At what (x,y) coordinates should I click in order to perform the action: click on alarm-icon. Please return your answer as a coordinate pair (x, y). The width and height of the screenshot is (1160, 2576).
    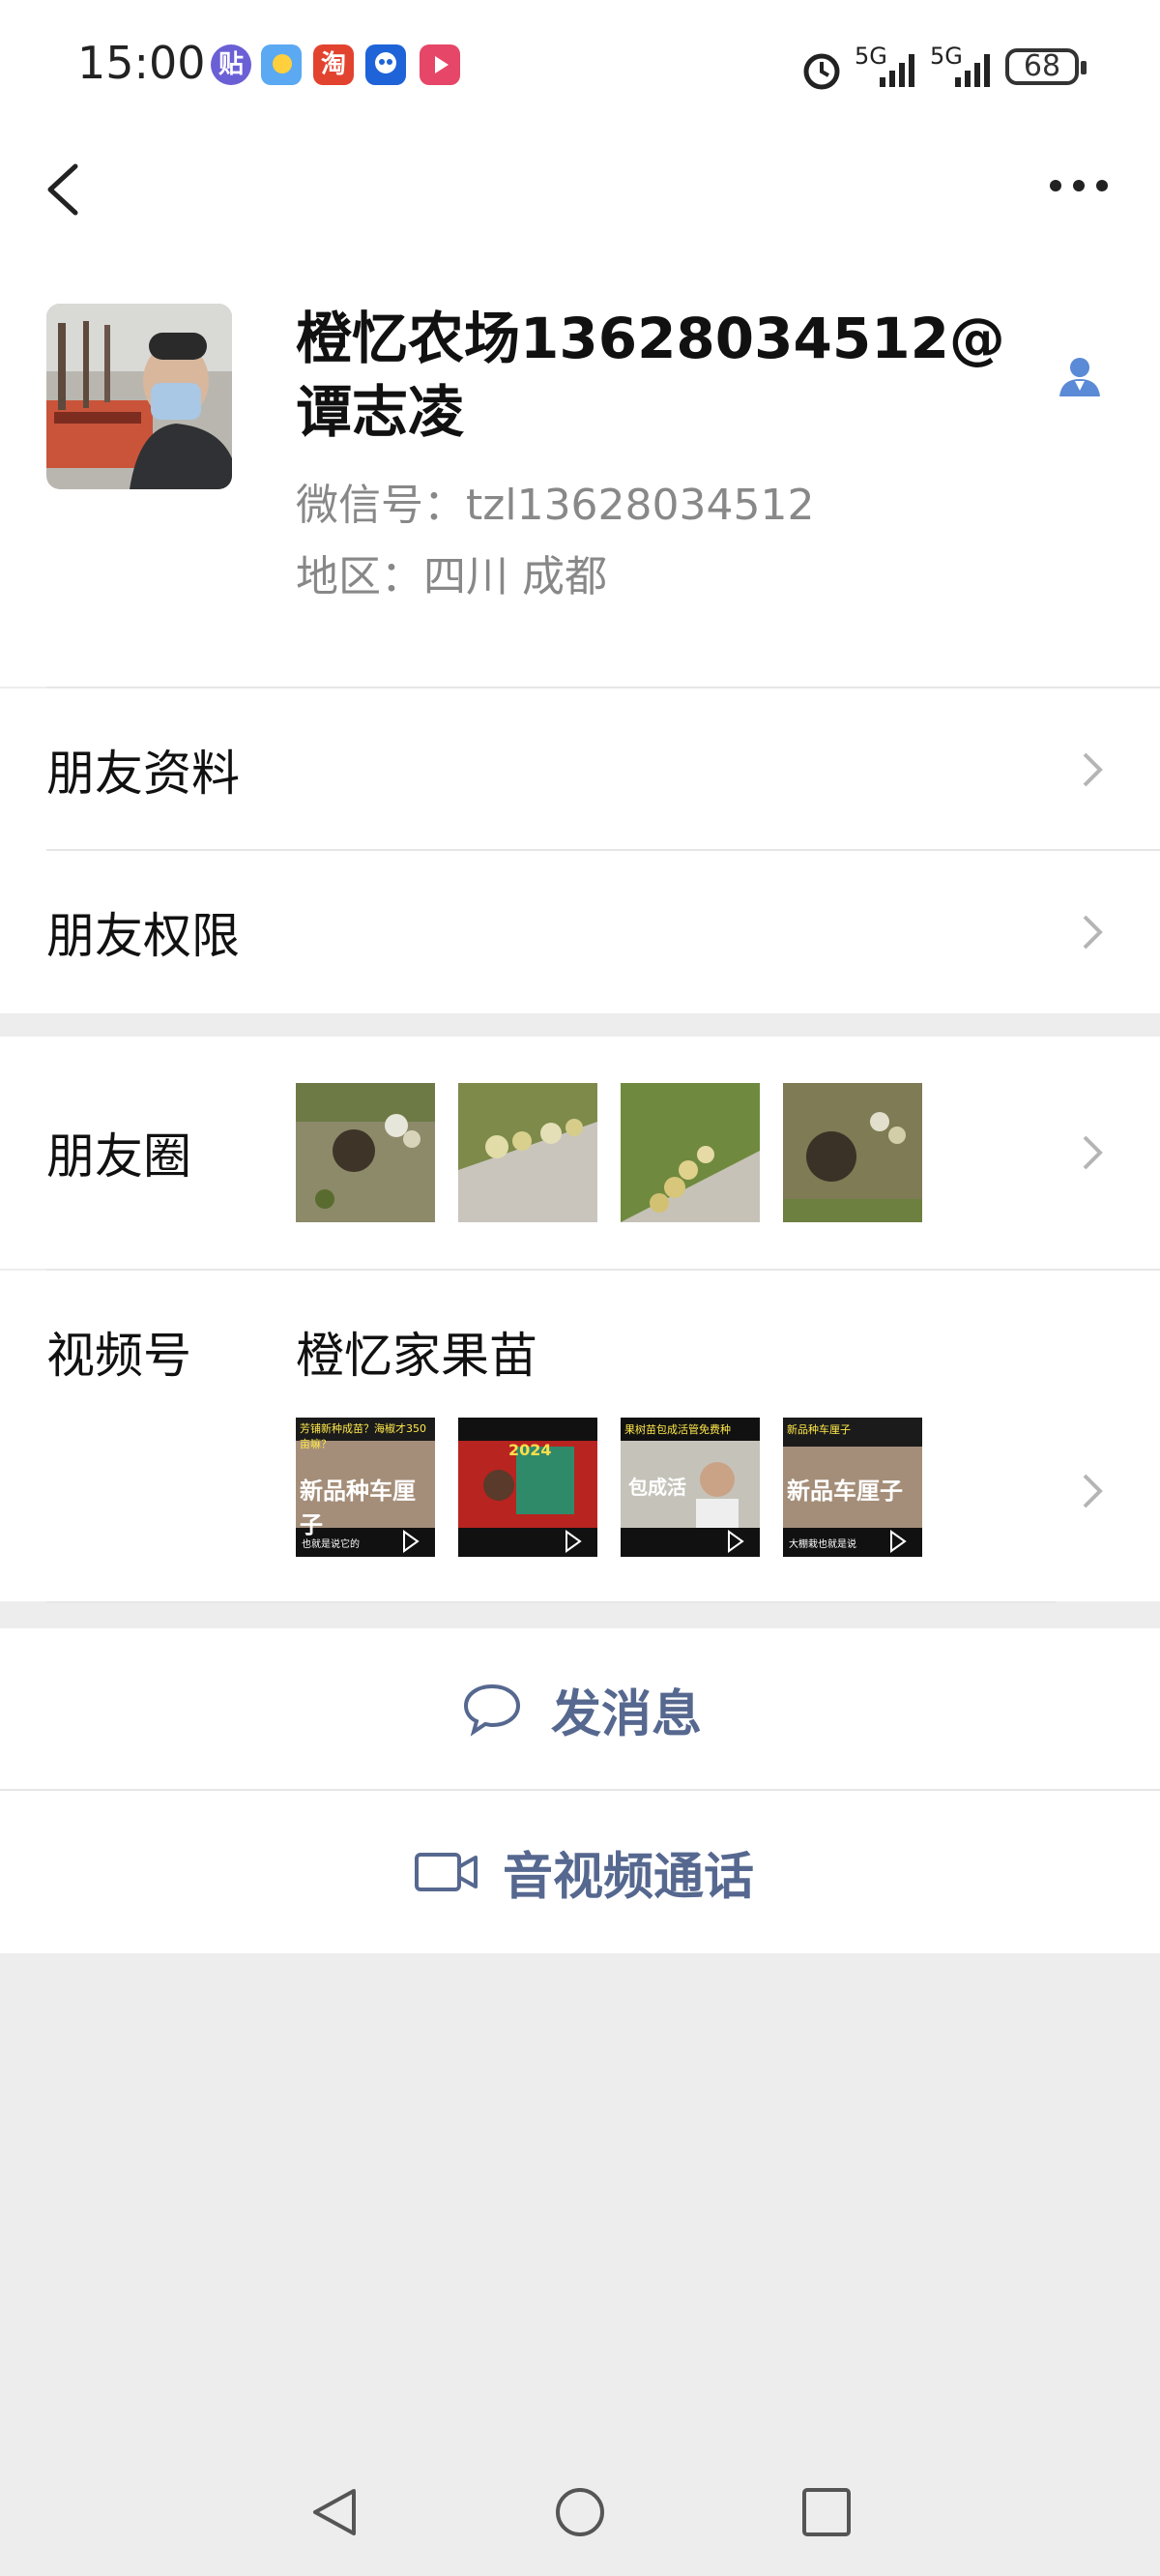
    Looking at the image, I should click on (822, 71).